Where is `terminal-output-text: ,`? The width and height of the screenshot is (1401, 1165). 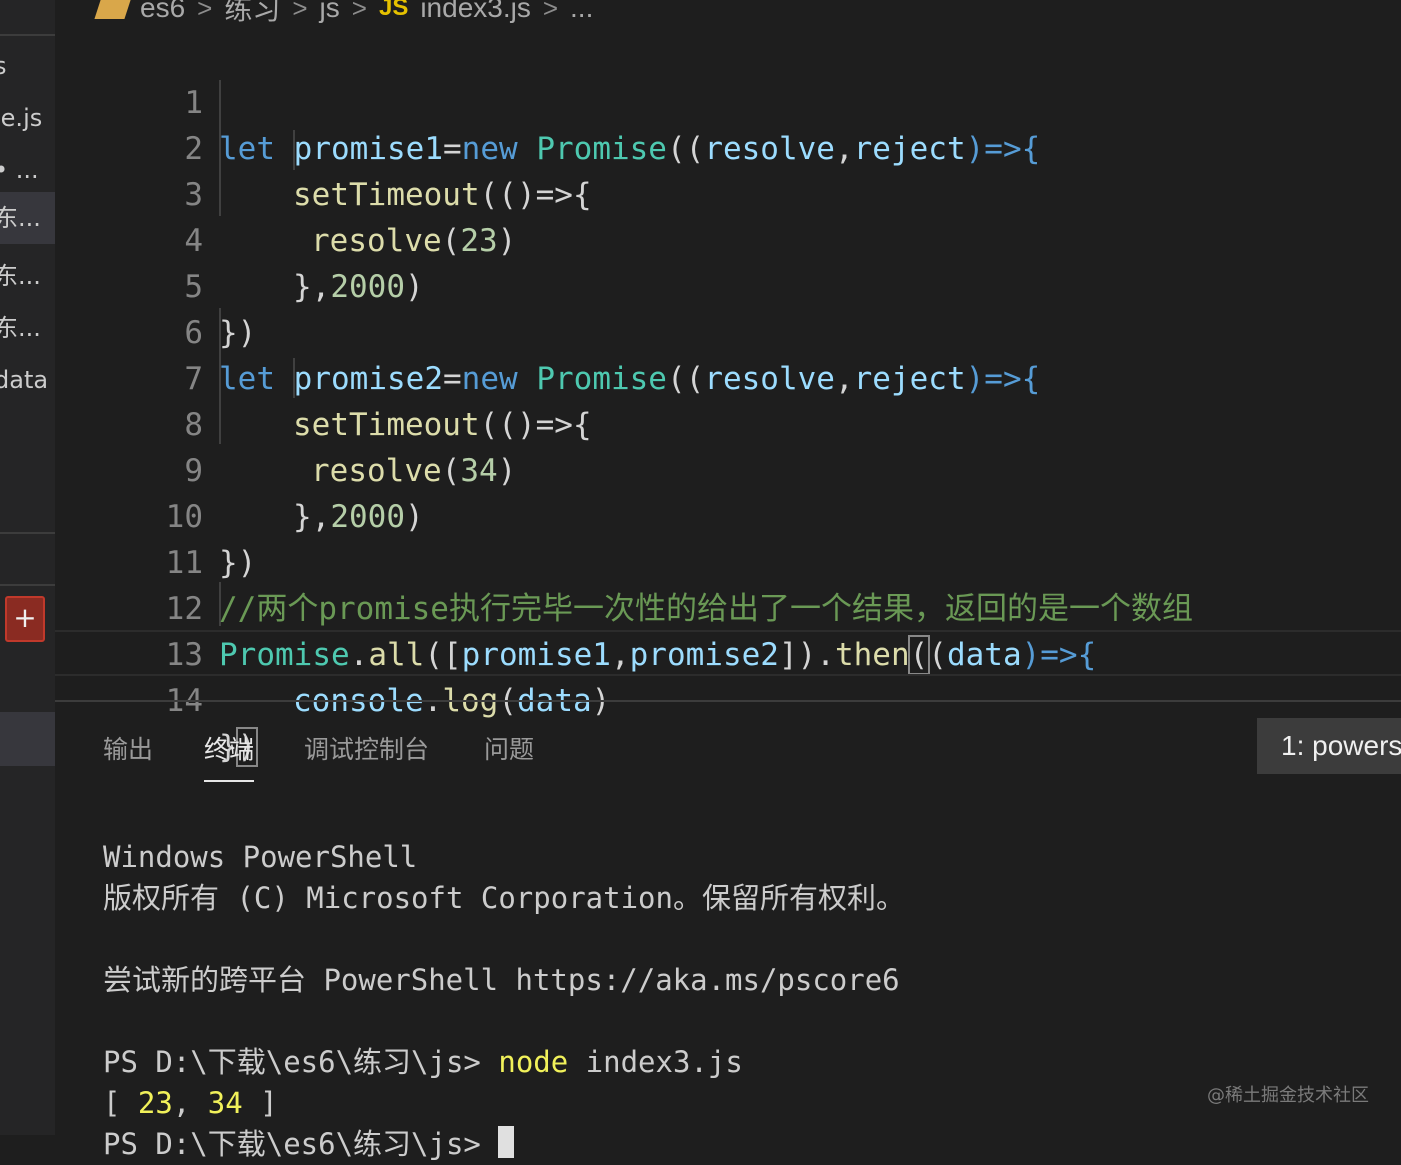 terminal-output-text: , is located at coordinates (190, 1103).